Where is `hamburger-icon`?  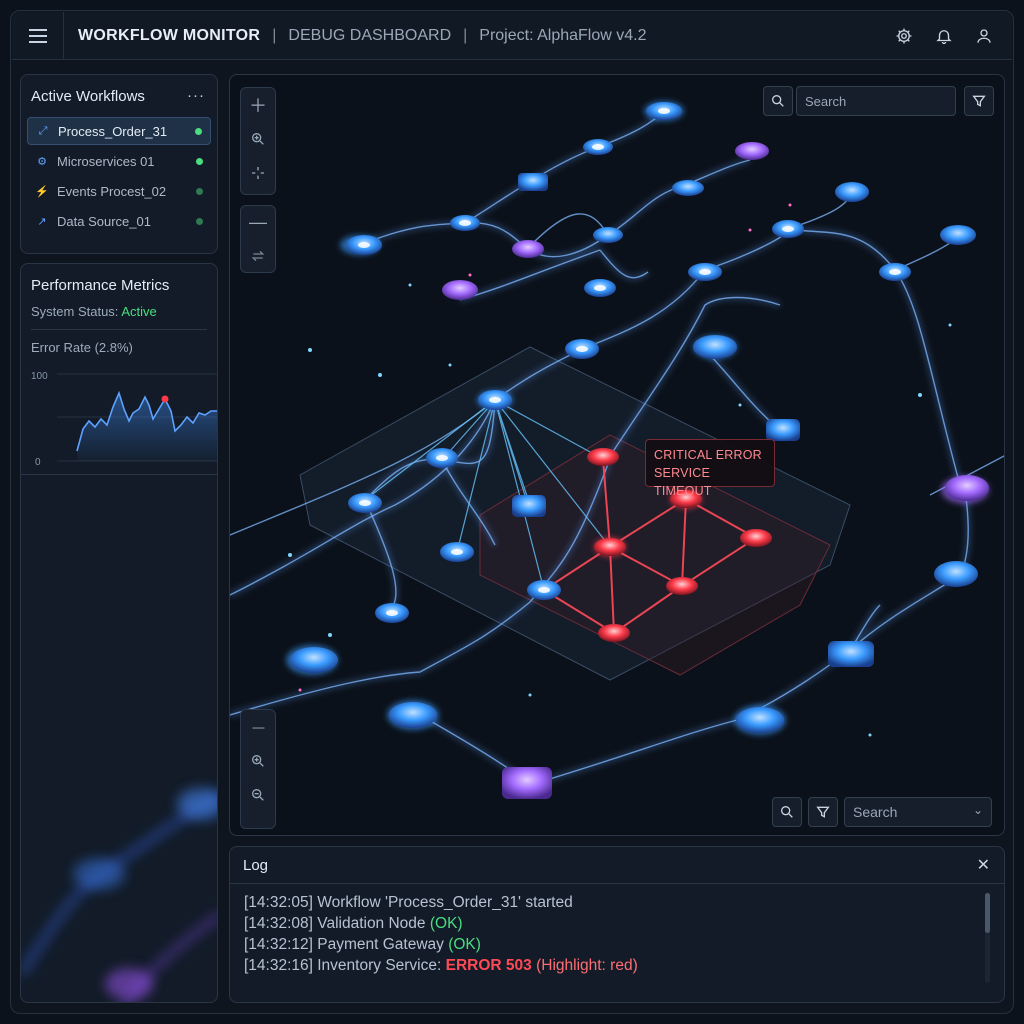
hamburger-icon is located at coordinates (37, 36).